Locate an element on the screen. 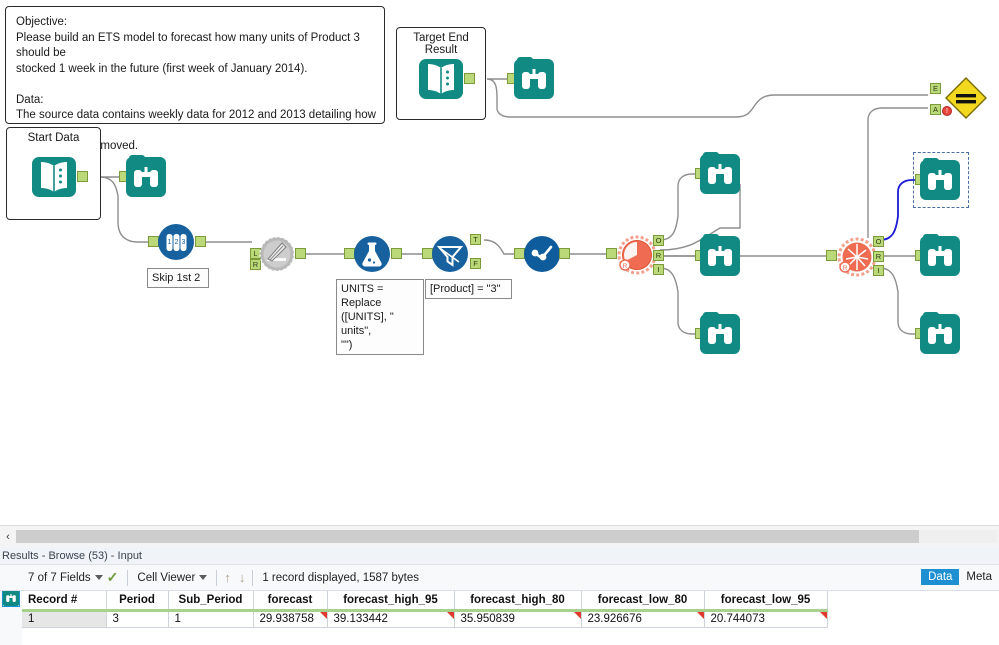  browse-tool-ets2-report is located at coordinates (940, 255).